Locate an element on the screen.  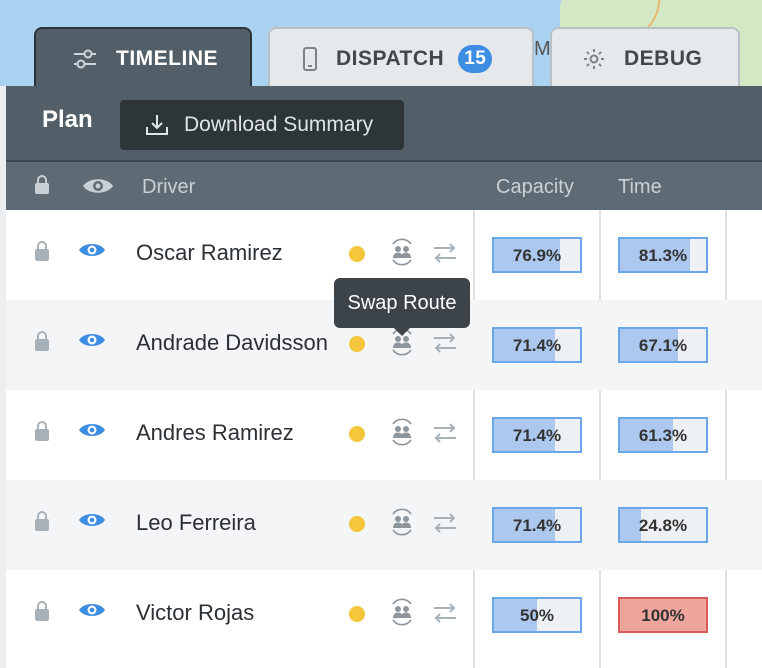
sliders-icon is located at coordinates (85, 59).